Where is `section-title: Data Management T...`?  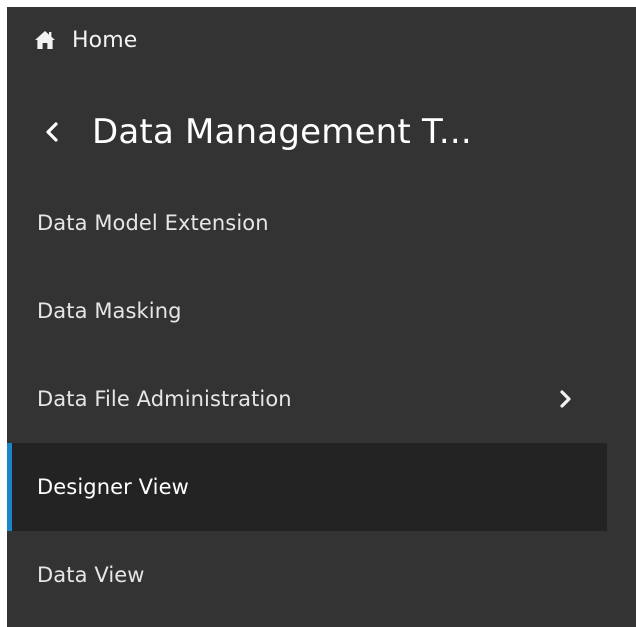 section-title: Data Management T... is located at coordinates (282, 132).